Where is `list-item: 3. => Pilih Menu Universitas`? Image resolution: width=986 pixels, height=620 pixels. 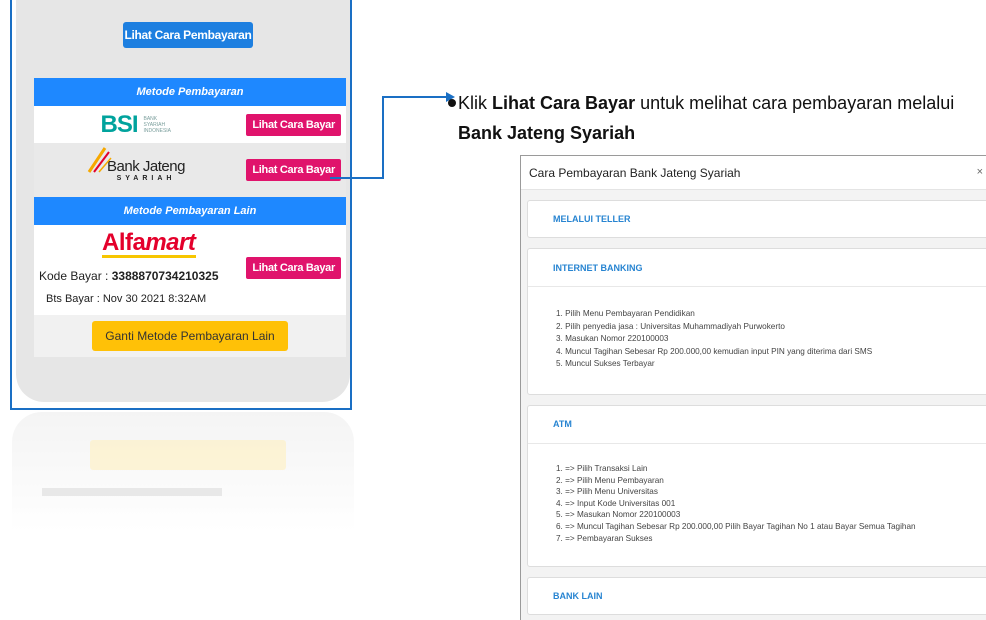 list-item: 3. => Pilih Menu Universitas is located at coordinates (607, 492).